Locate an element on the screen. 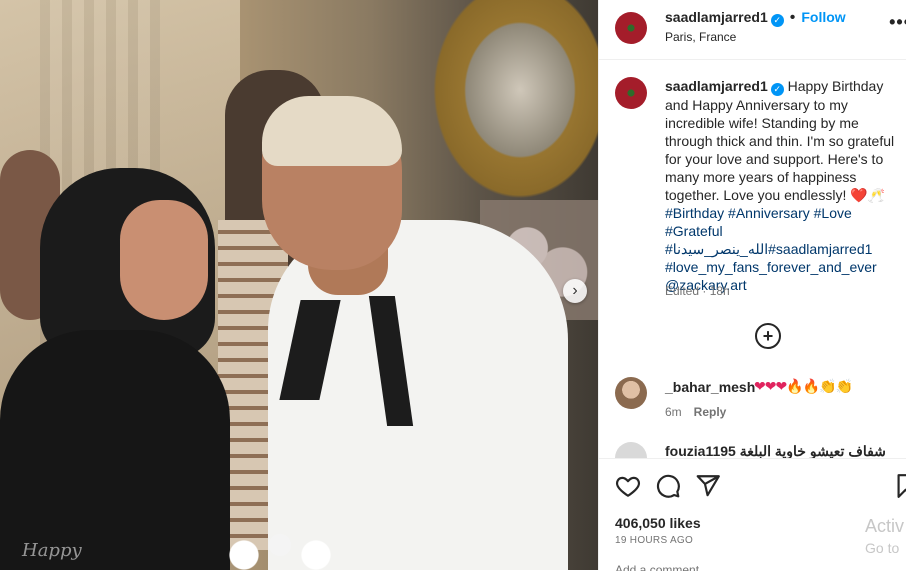 The width and height of the screenshot is (906, 571). comment-meta: 6m Reply is located at coordinates (695, 412).